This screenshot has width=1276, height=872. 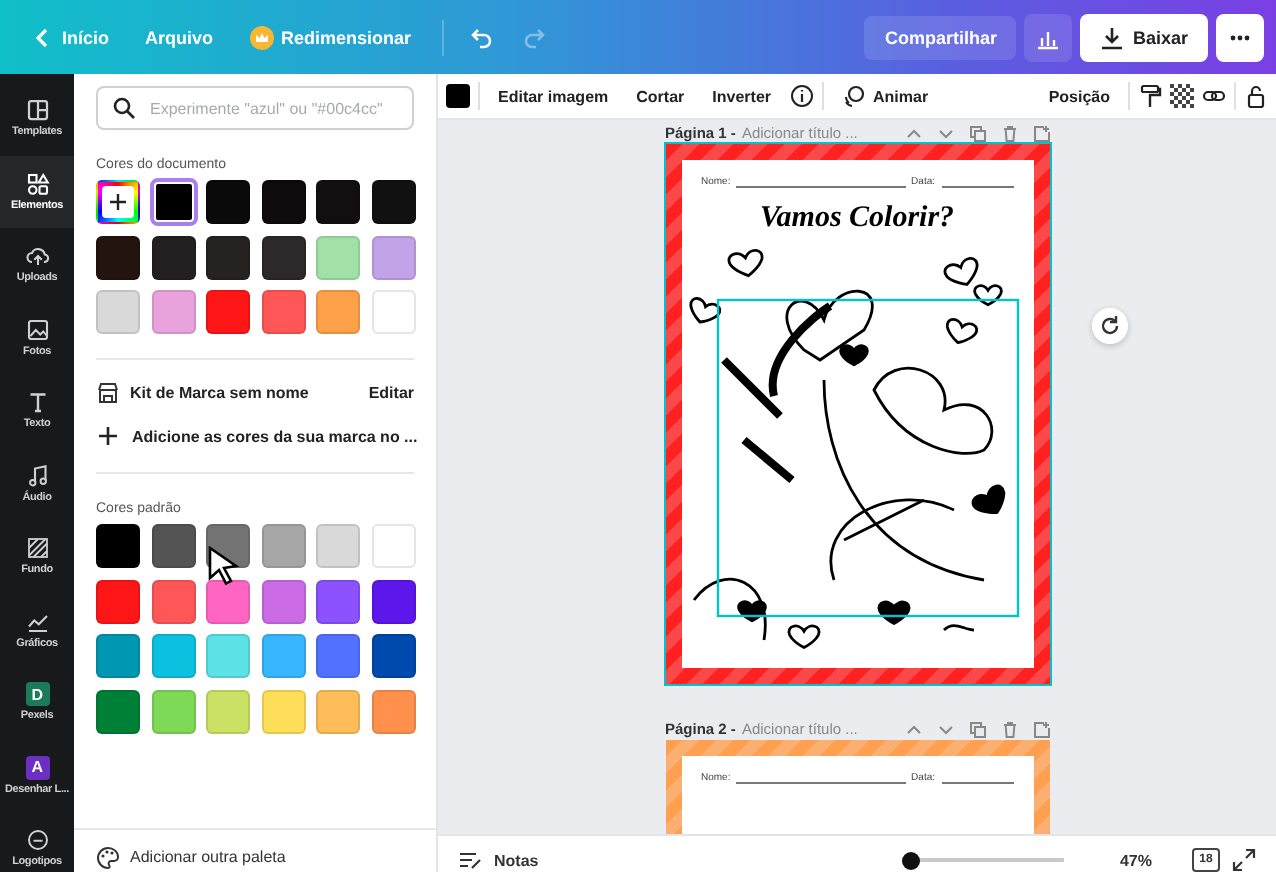 I want to click on fullscreen-icon, so click(x=1244, y=860).